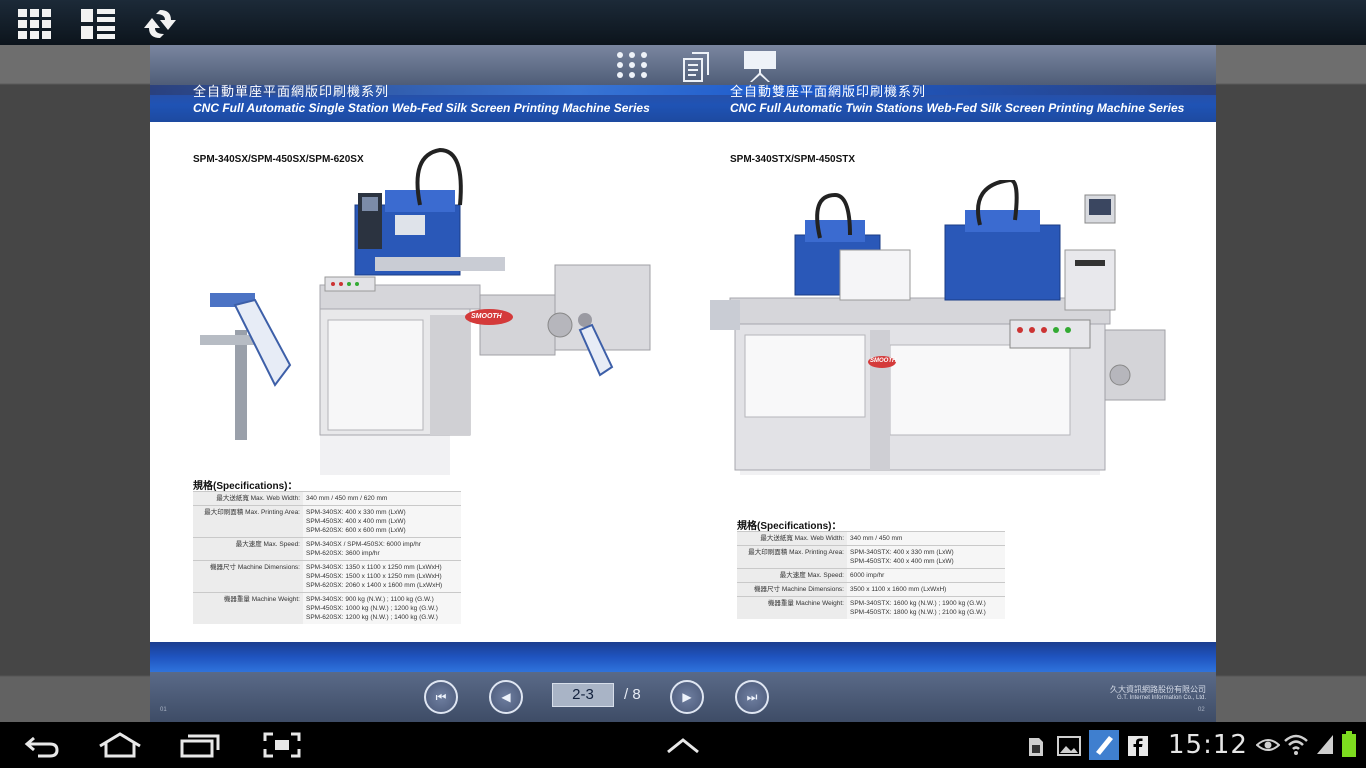 The height and width of the screenshot is (768, 1366). I want to click on page-number-input: 2-3, so click(583, 695).